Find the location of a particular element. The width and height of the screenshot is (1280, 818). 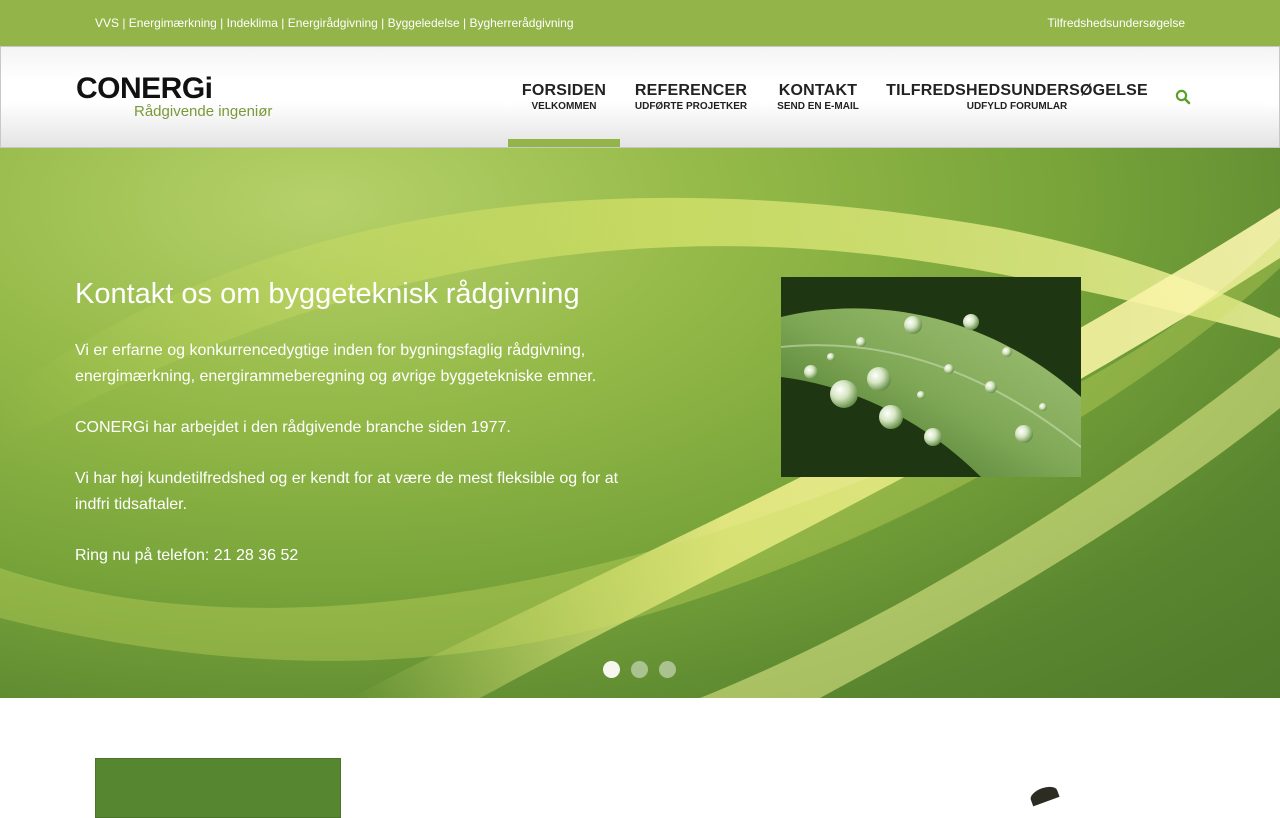

leaf-waterdrops-image is located at coordinates (931, 377).